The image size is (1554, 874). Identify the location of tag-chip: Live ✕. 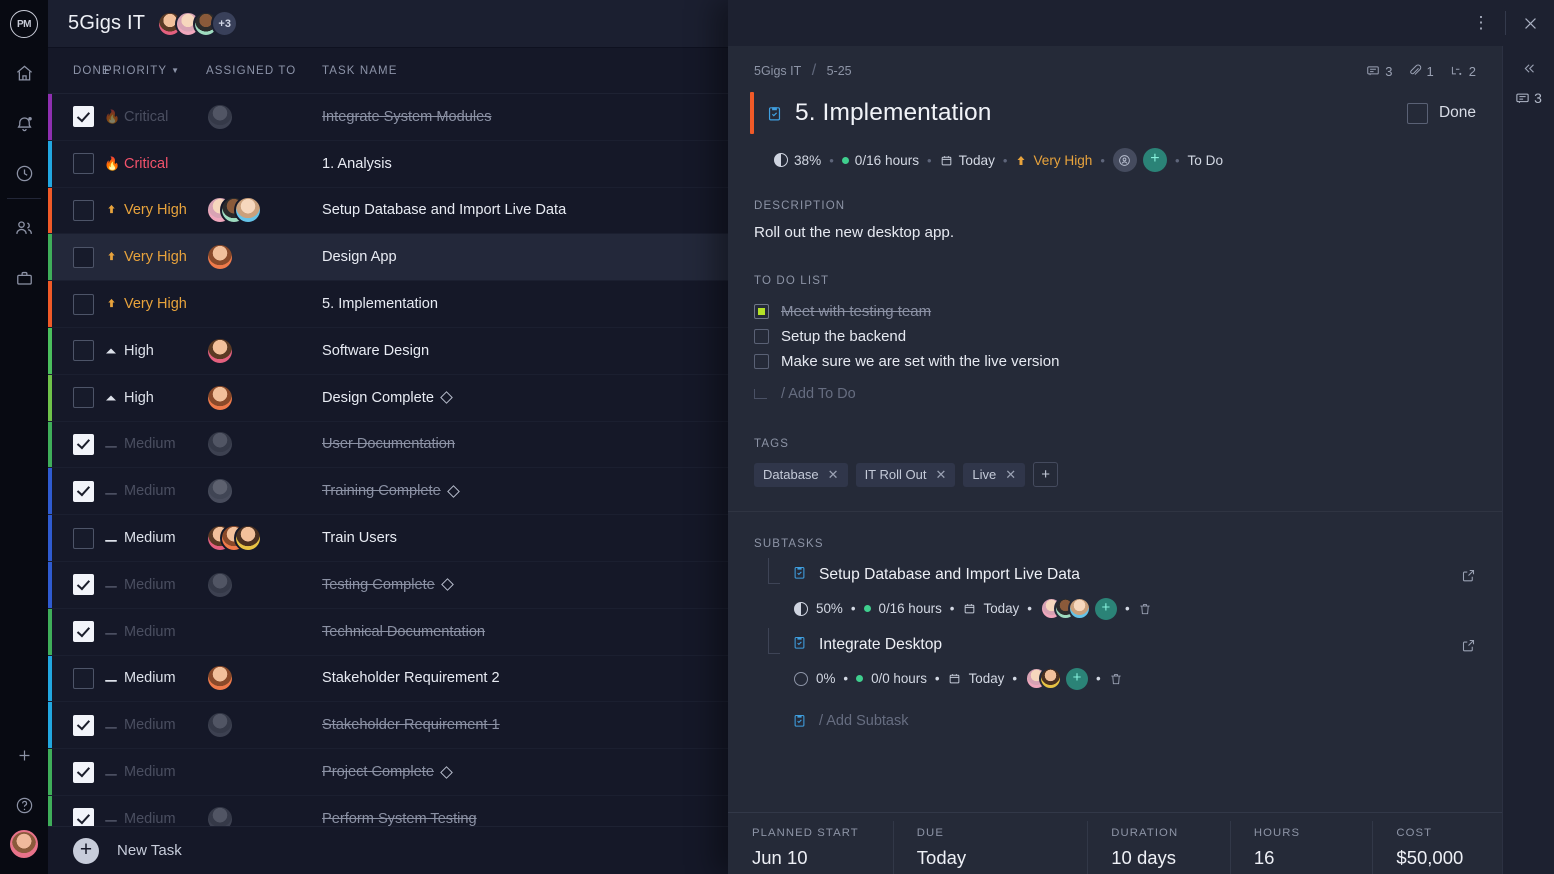
(994, 474).